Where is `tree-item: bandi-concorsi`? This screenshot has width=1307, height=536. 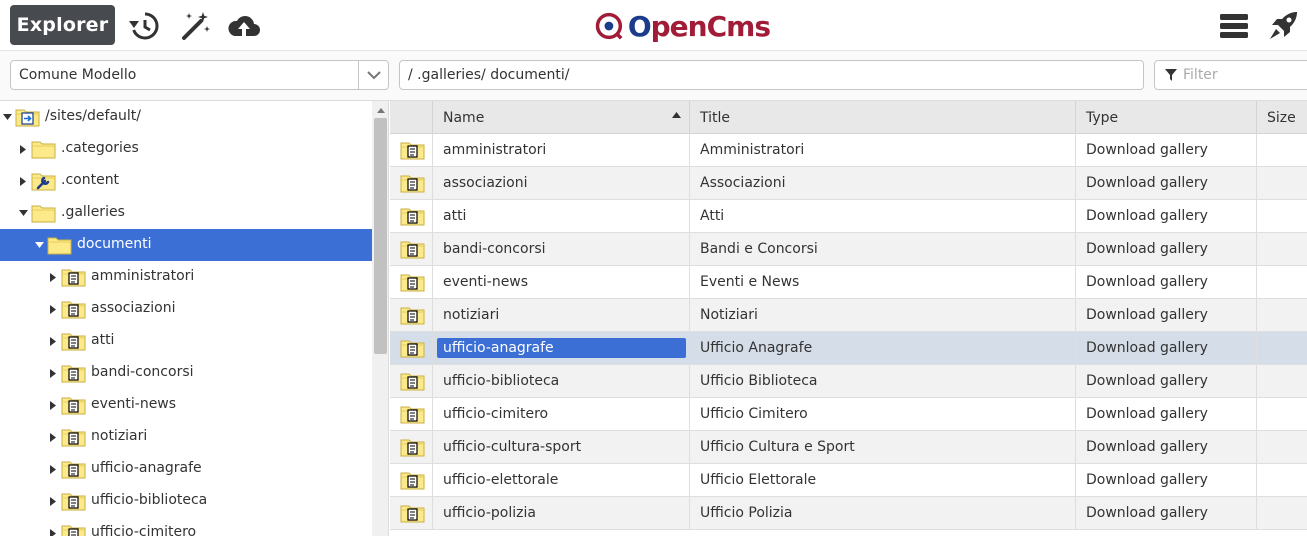
tree-item: bandi-concorsi is located at coordinates (186, 373).